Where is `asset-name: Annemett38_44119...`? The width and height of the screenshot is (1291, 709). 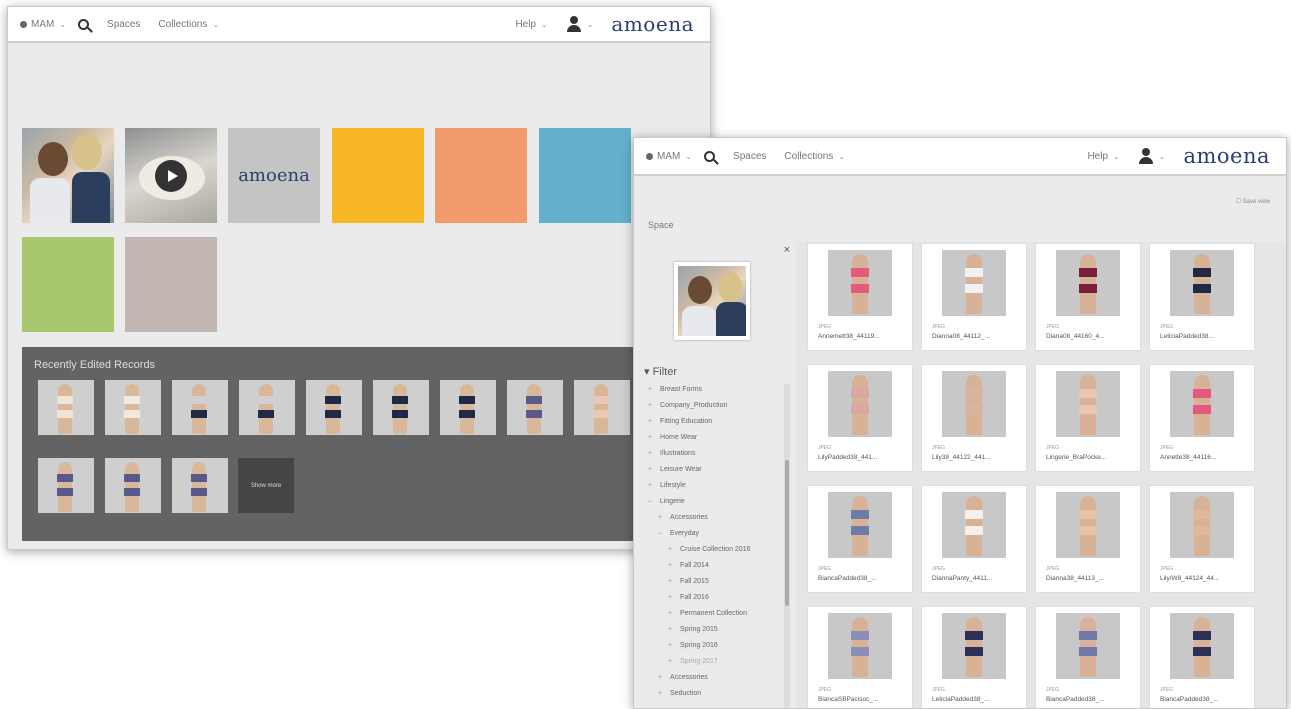 asset-name: Annemett38_44119... is located at coordinates (849, 336).